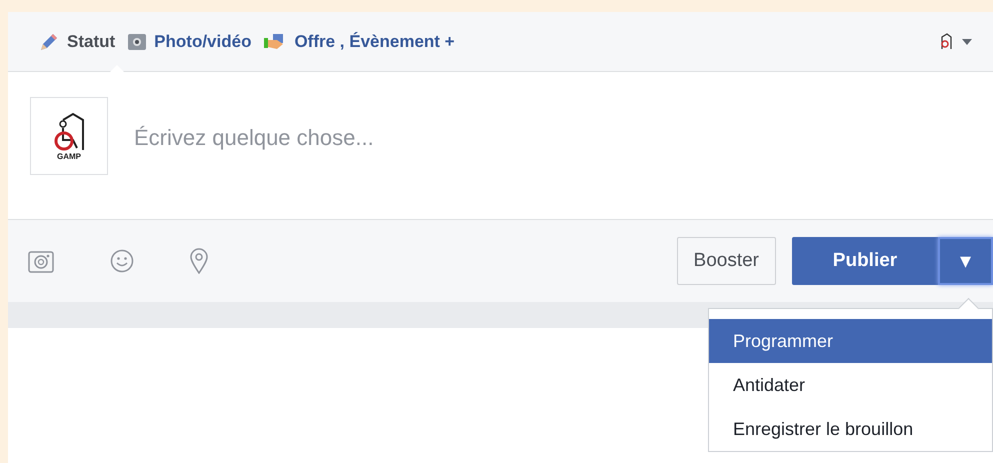  Describe the element at coordinates (122, 261) in the screenshot. I see `smiley-icon` at that location.